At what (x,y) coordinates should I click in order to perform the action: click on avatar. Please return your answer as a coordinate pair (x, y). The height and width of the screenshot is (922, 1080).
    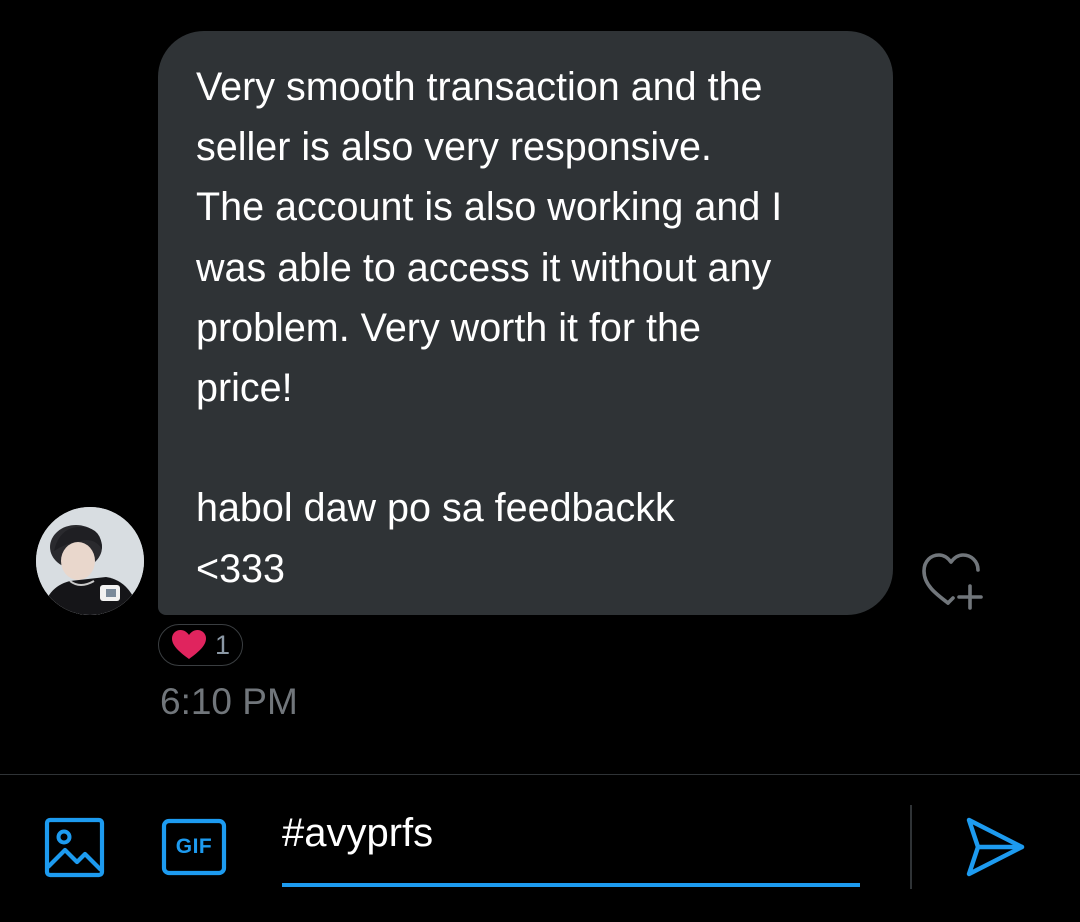
    Looking at the image, I should click on (90, 561).